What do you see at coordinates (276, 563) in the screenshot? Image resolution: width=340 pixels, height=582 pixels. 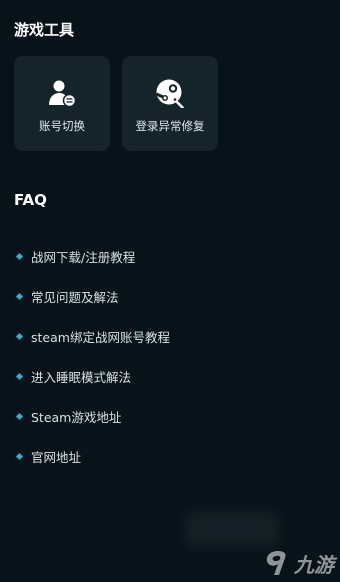 I see `jiuyou-logo-icon` at bounding box center [276, 563].